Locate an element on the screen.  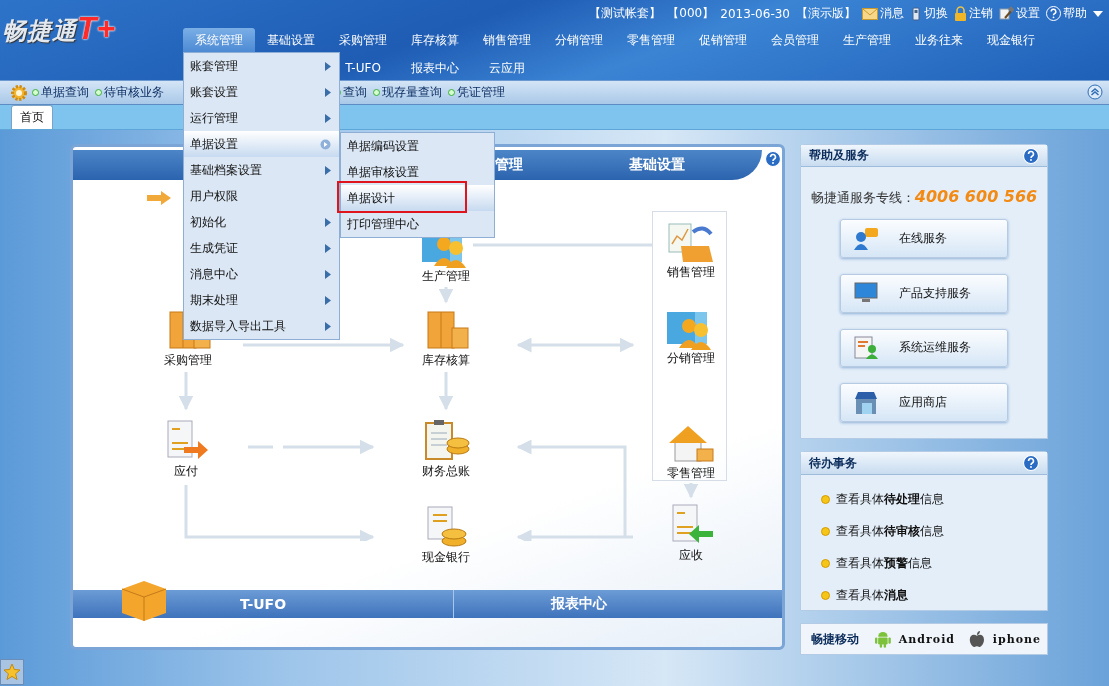
card-title: 帮助及服务 is located at coordinates (839, 156).